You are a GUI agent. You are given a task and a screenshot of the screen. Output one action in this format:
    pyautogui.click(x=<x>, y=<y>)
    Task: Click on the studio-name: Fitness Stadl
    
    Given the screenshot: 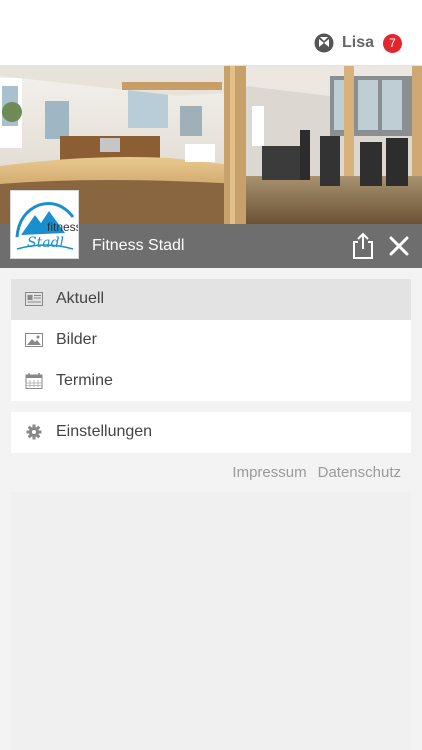 What is the action you would take?
    pyautogui.click(x=138, y=245)
    